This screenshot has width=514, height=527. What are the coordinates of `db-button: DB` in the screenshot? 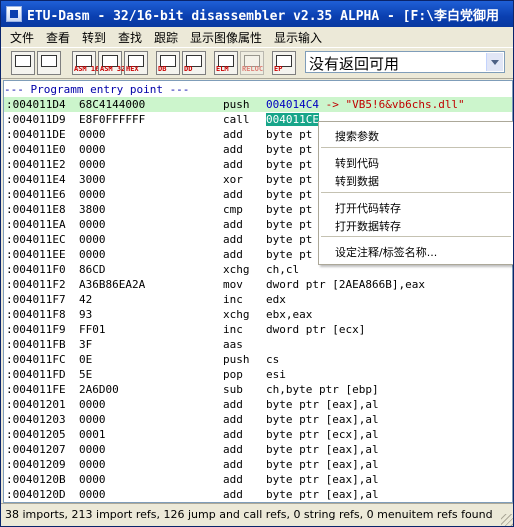 It's located at (168, 63).